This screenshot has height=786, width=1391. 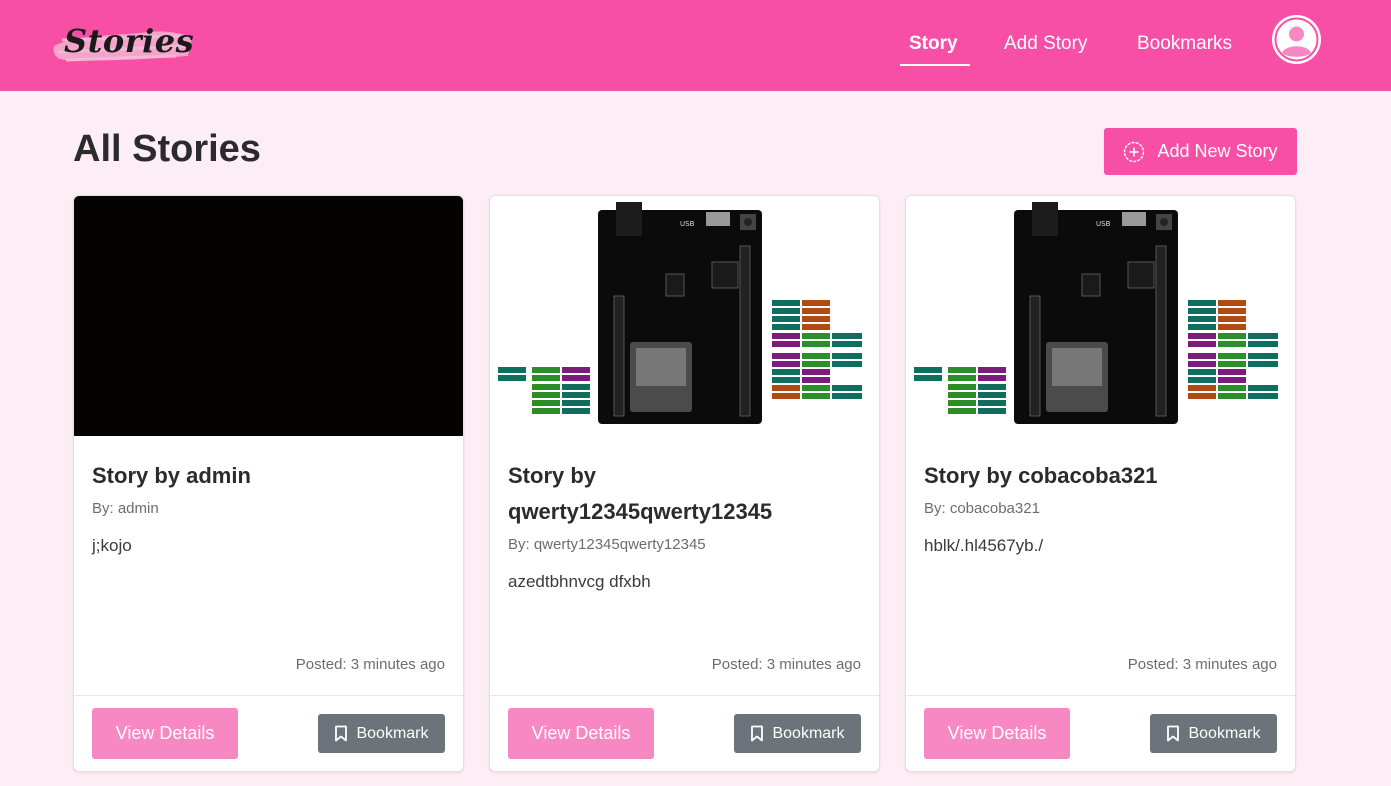 What do you see at coordinates (607, 544) in the screenshot?
I see `story-author: By: qwerty12345qwerty12345` at bounding box center [607, 544].